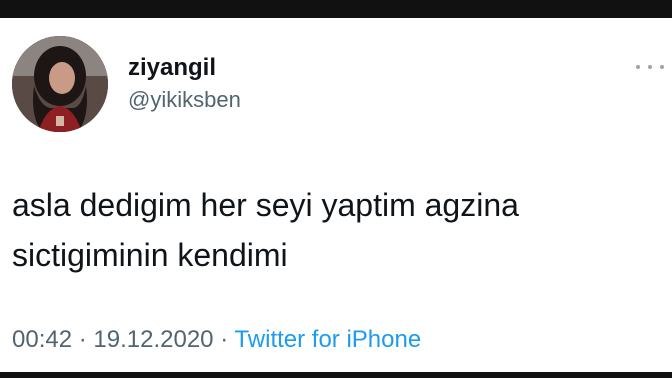  What do you see at coordinates (327, 339) in the screenshot?
I see `tweet-source-link: Twitter for iPhone` at bounding box center [327, 339].